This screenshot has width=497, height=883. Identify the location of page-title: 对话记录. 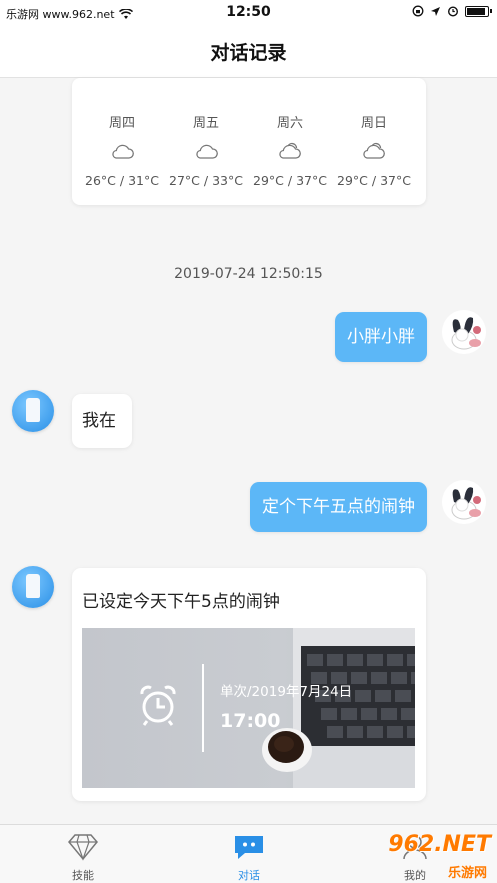
(248, 53).